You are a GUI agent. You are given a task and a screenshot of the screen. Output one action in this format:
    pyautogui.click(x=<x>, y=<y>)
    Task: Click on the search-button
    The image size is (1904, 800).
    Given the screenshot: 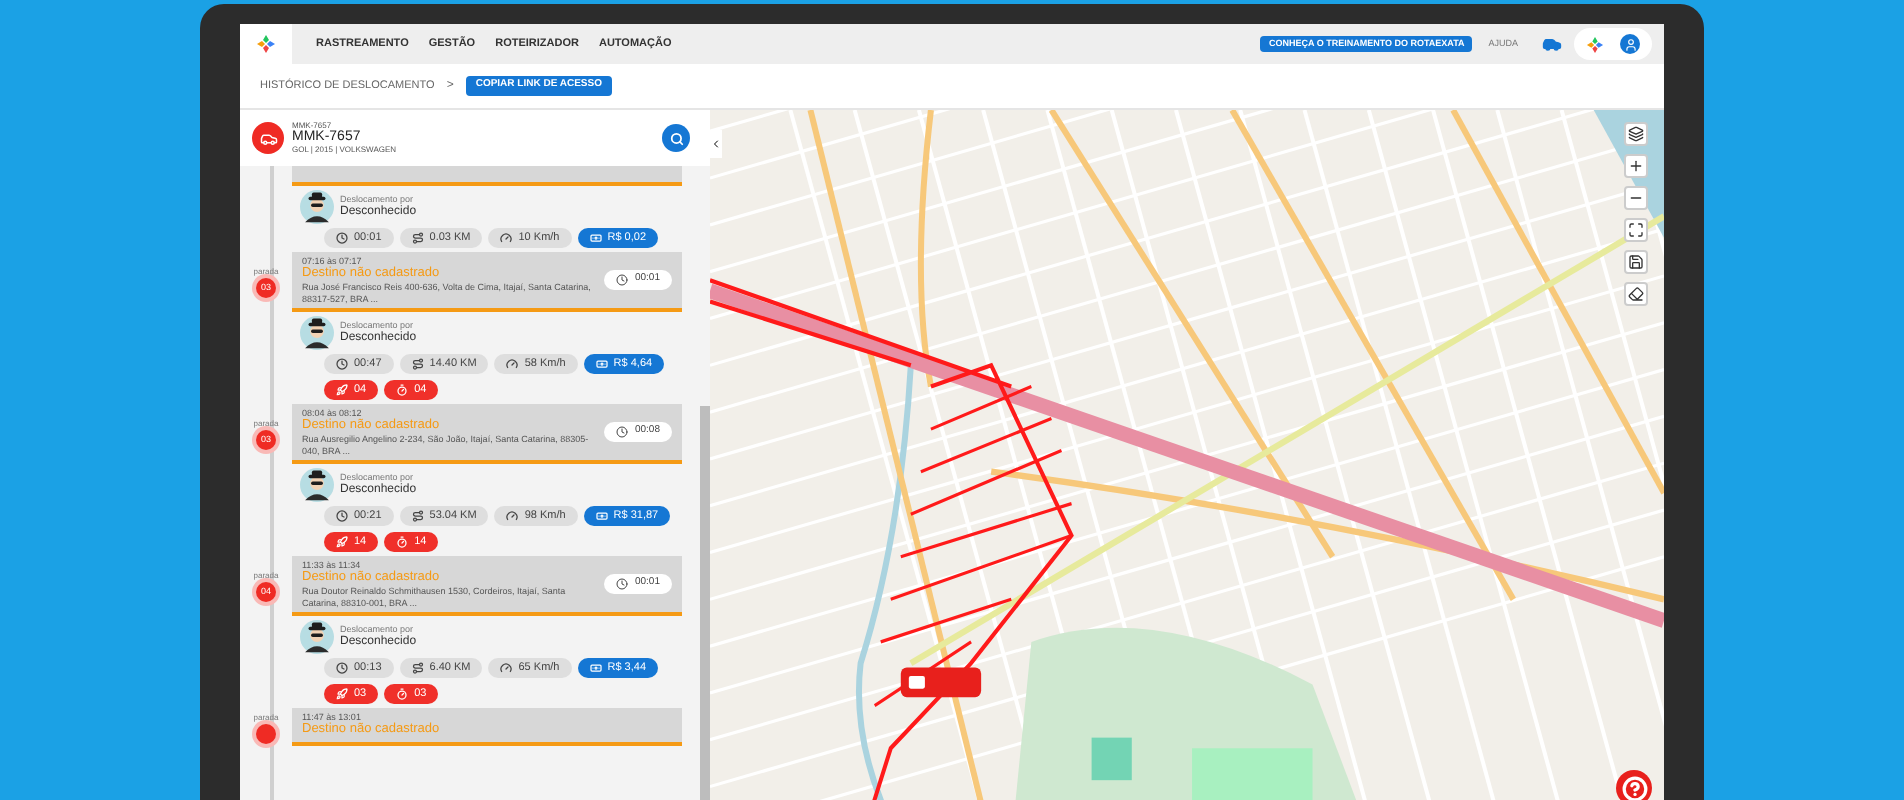 What is the action you would take?
    pyautogui.click(x=676, y=138)
    